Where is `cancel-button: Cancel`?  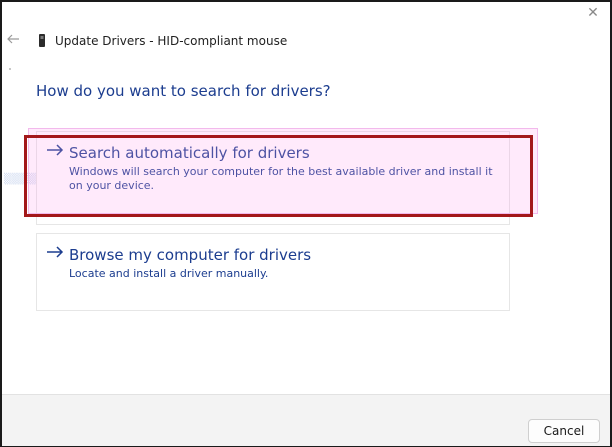
cancel-button: Cancel is located at coordinates (564, 431).